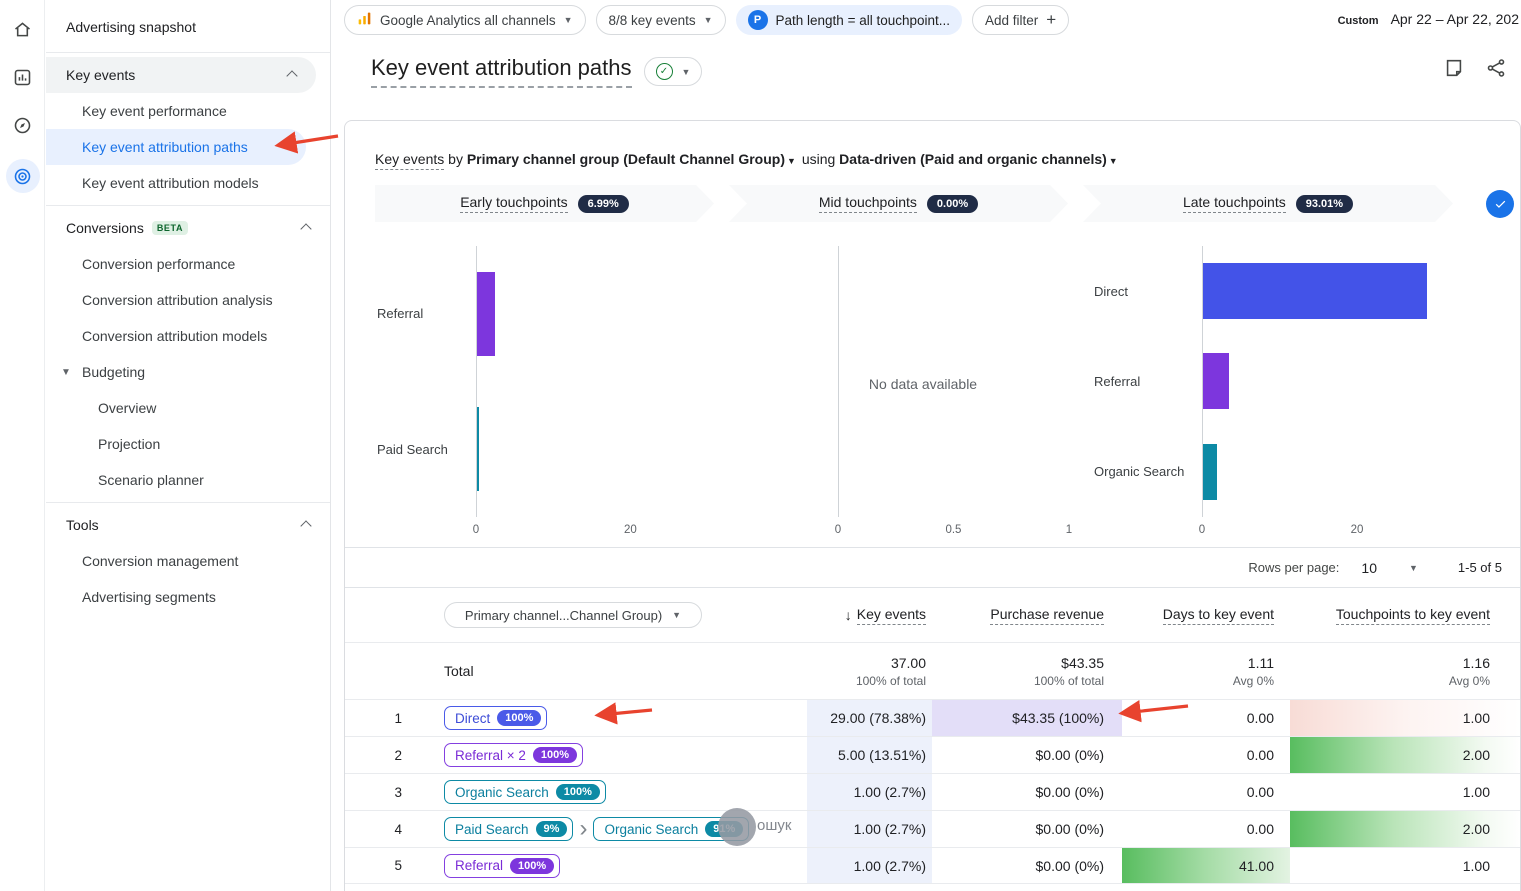  What do you see at coordinates (22, 80) in the screenshot?
I see `reports-nav-button` at bounding box center [22, 80].